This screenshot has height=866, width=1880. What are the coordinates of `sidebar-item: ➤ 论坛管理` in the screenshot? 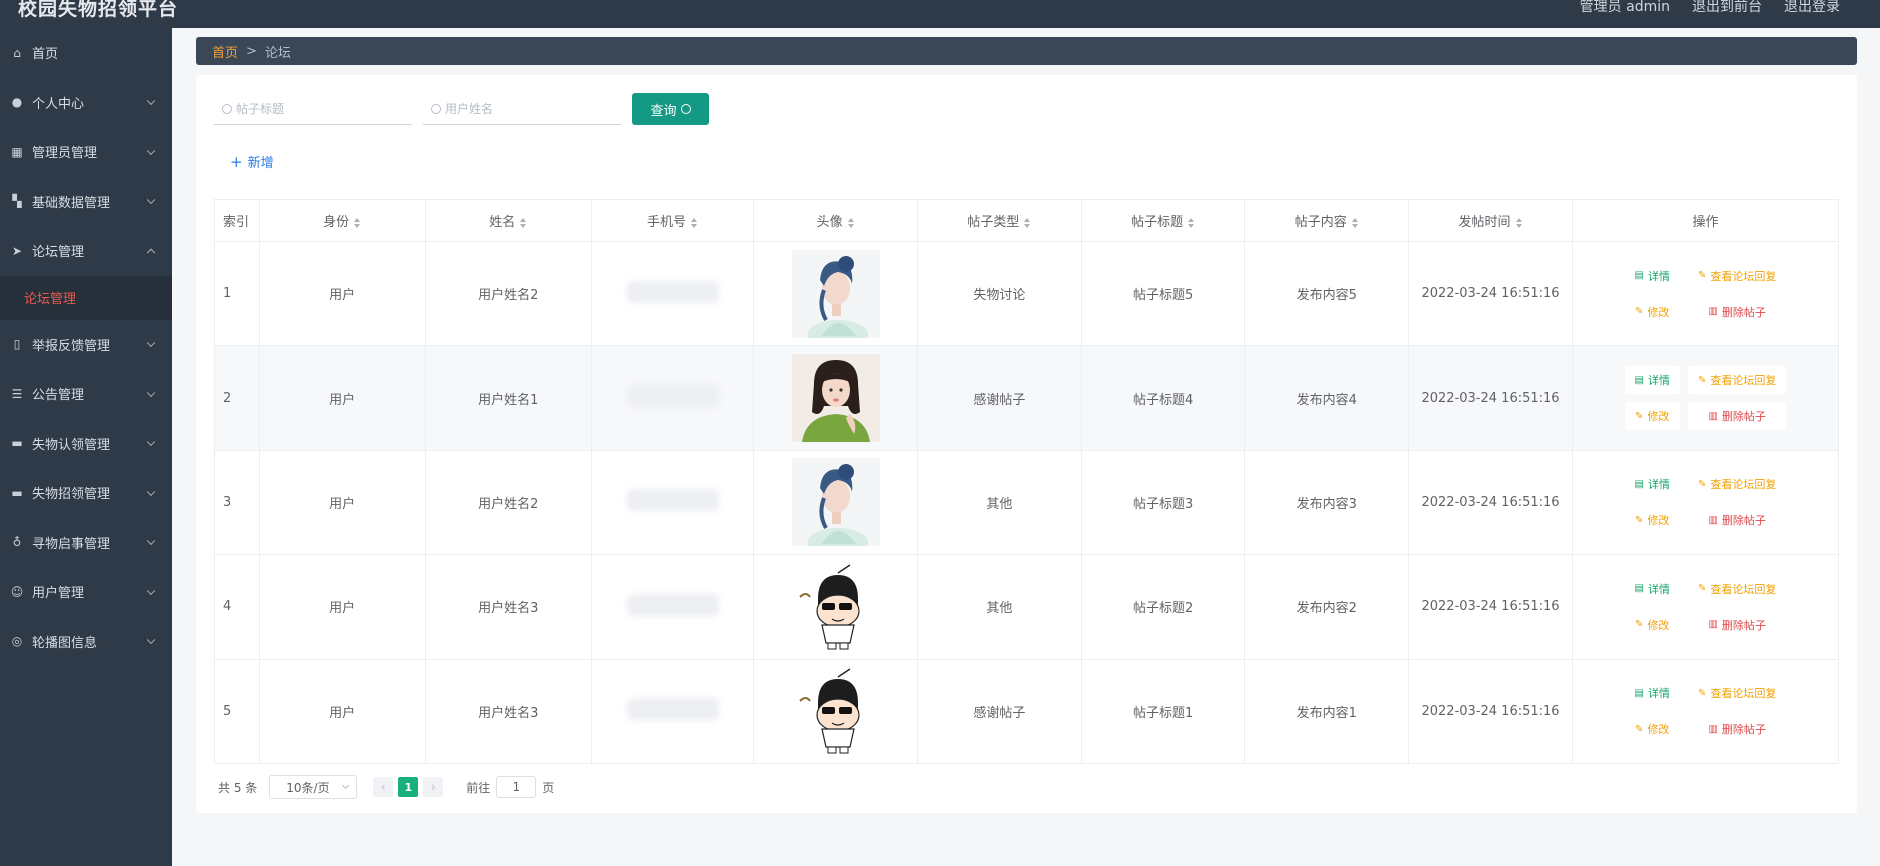 It's located at (86, 251).